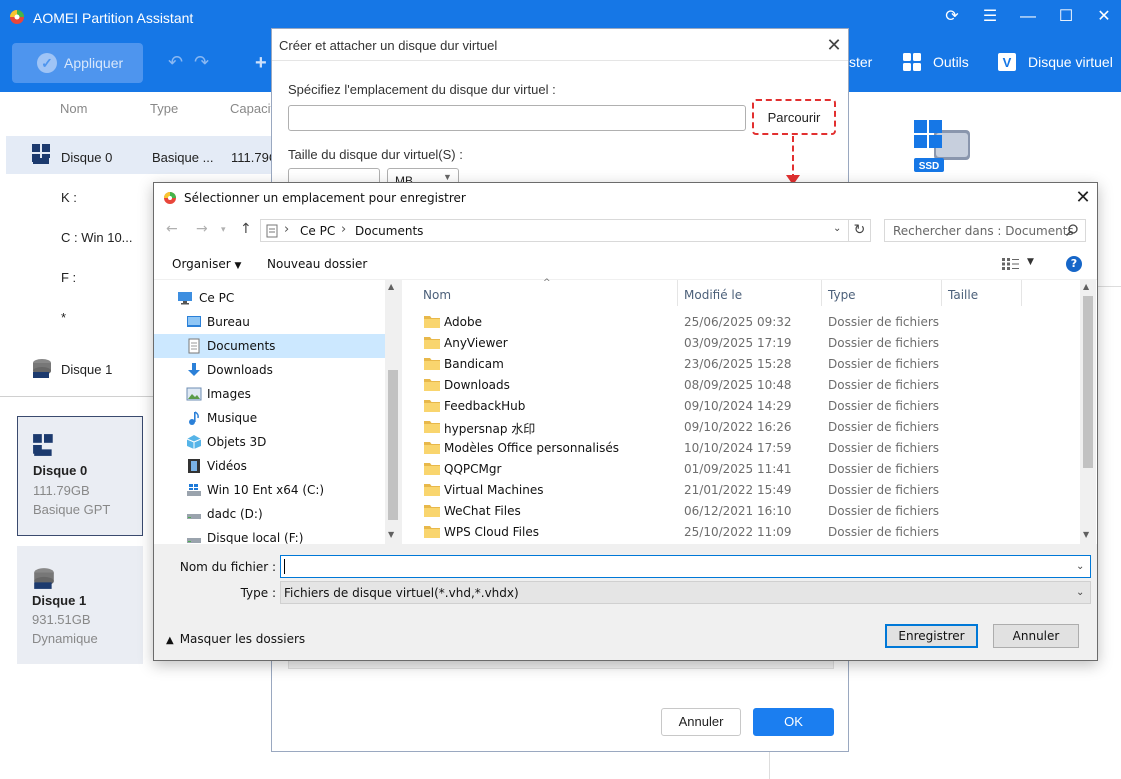 This screenshot has height=779, width=1121. I want to click on new-folder-button: Nouveau dossier, so click(317, 264).